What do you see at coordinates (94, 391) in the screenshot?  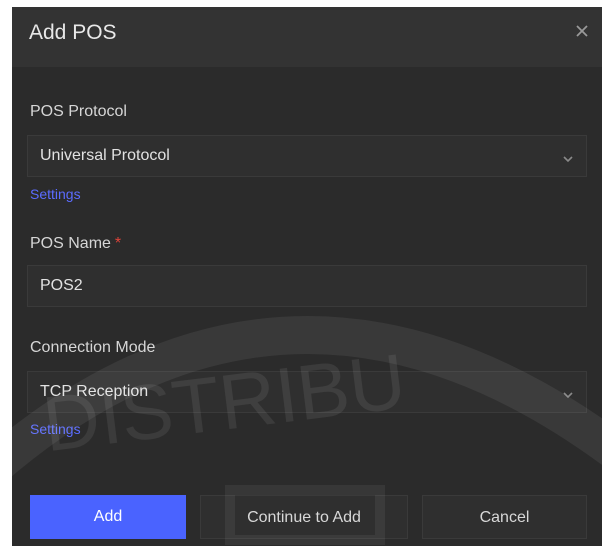 I see `connection-mode-value: TCP Reception` at bounding box center [94, 391].